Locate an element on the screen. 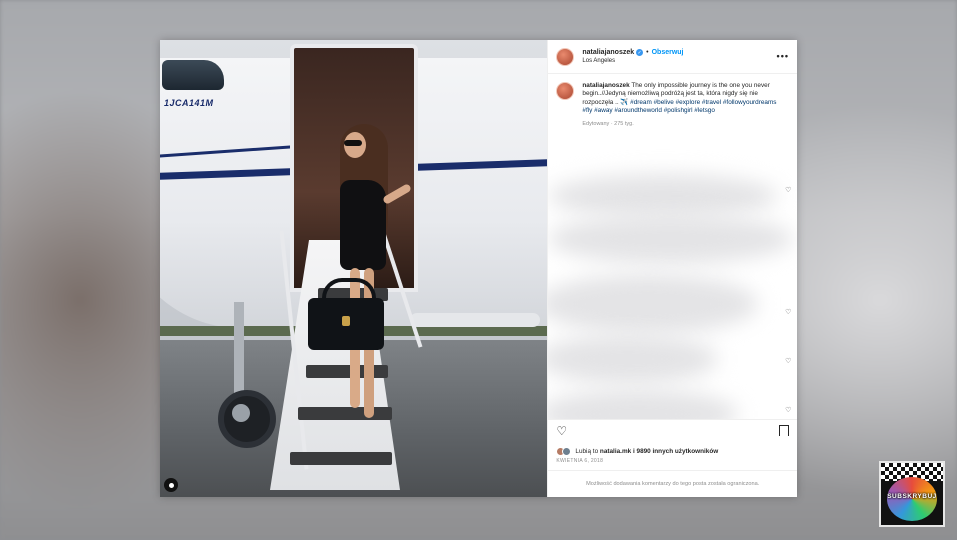  bookmark-icon is located at coordinates (784, 432).